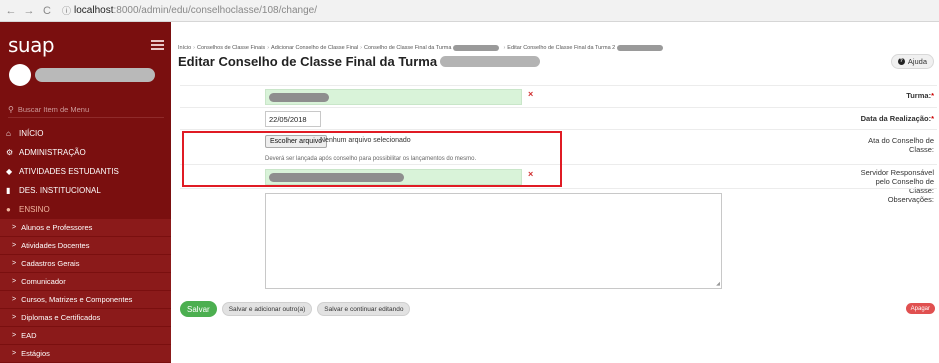 The width and height of the screenshot is (939, 363). Describe the element at coordinates (493, 241) in the screenshot. I see `observacoes-textarea: ◢` at that location.